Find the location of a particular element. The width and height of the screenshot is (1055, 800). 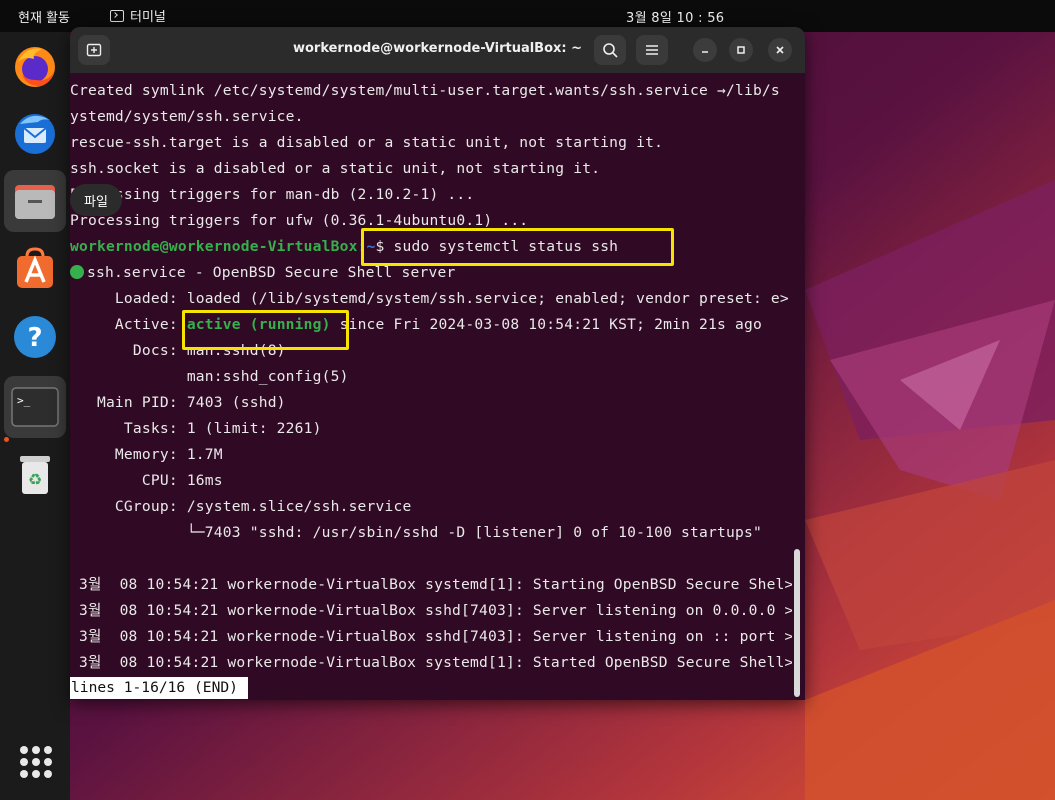

prompt-path: :~ is located at coordinates (366, 246).